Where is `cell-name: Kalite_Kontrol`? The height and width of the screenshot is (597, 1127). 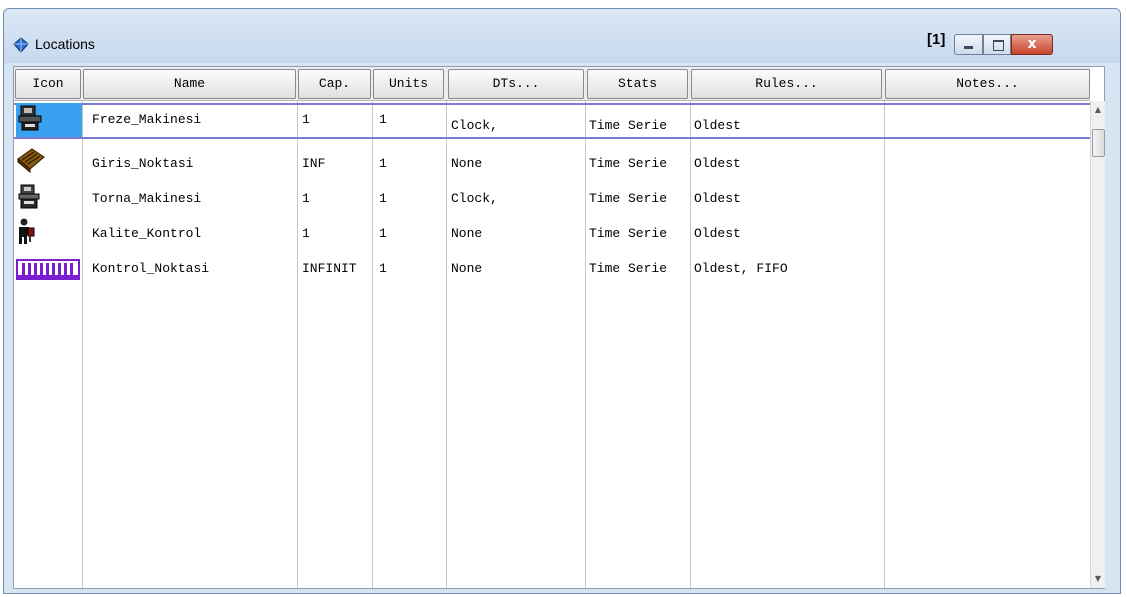
cell-name: Kalite_Kontrol is located at coordinates (192, 234).